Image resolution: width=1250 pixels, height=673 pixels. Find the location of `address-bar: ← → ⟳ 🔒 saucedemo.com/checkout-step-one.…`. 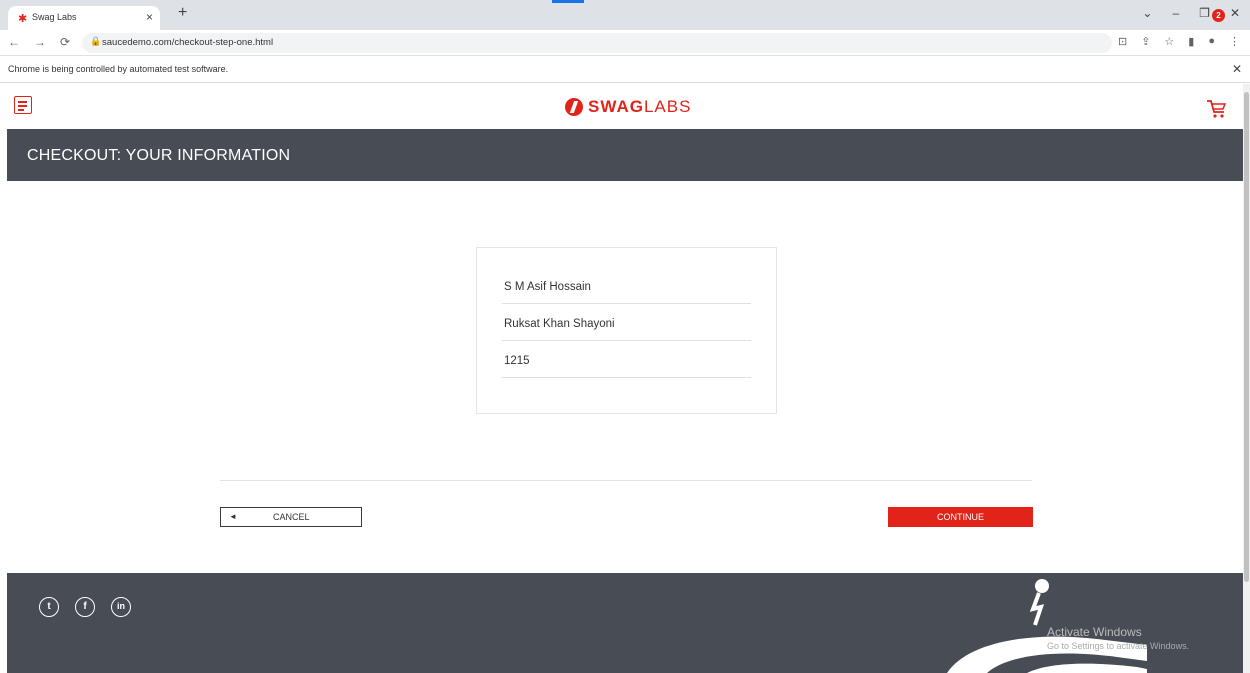

address-bar: ← → ⟳ 🔒 saucedemo.com/checkout-step-one.… is located at coordinates (625, 43).